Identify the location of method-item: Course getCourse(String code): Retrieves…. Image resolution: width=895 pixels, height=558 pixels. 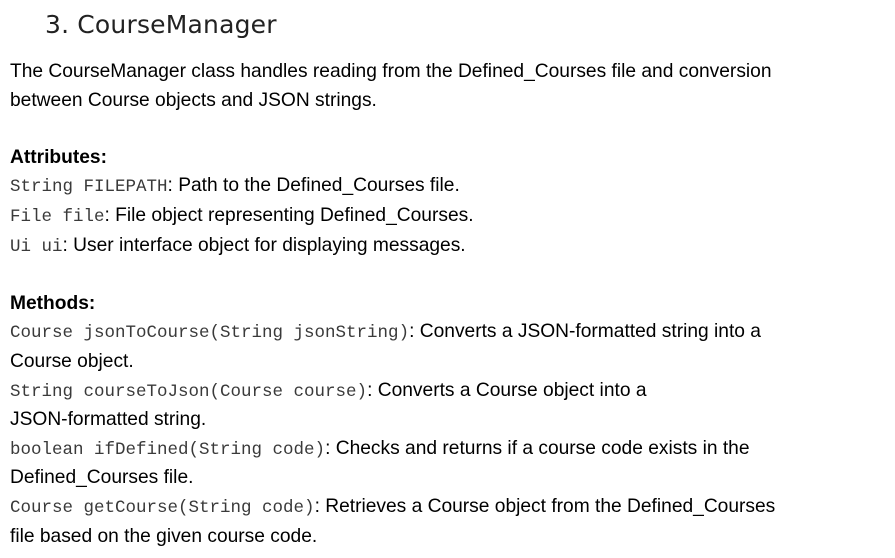
(450, 508).